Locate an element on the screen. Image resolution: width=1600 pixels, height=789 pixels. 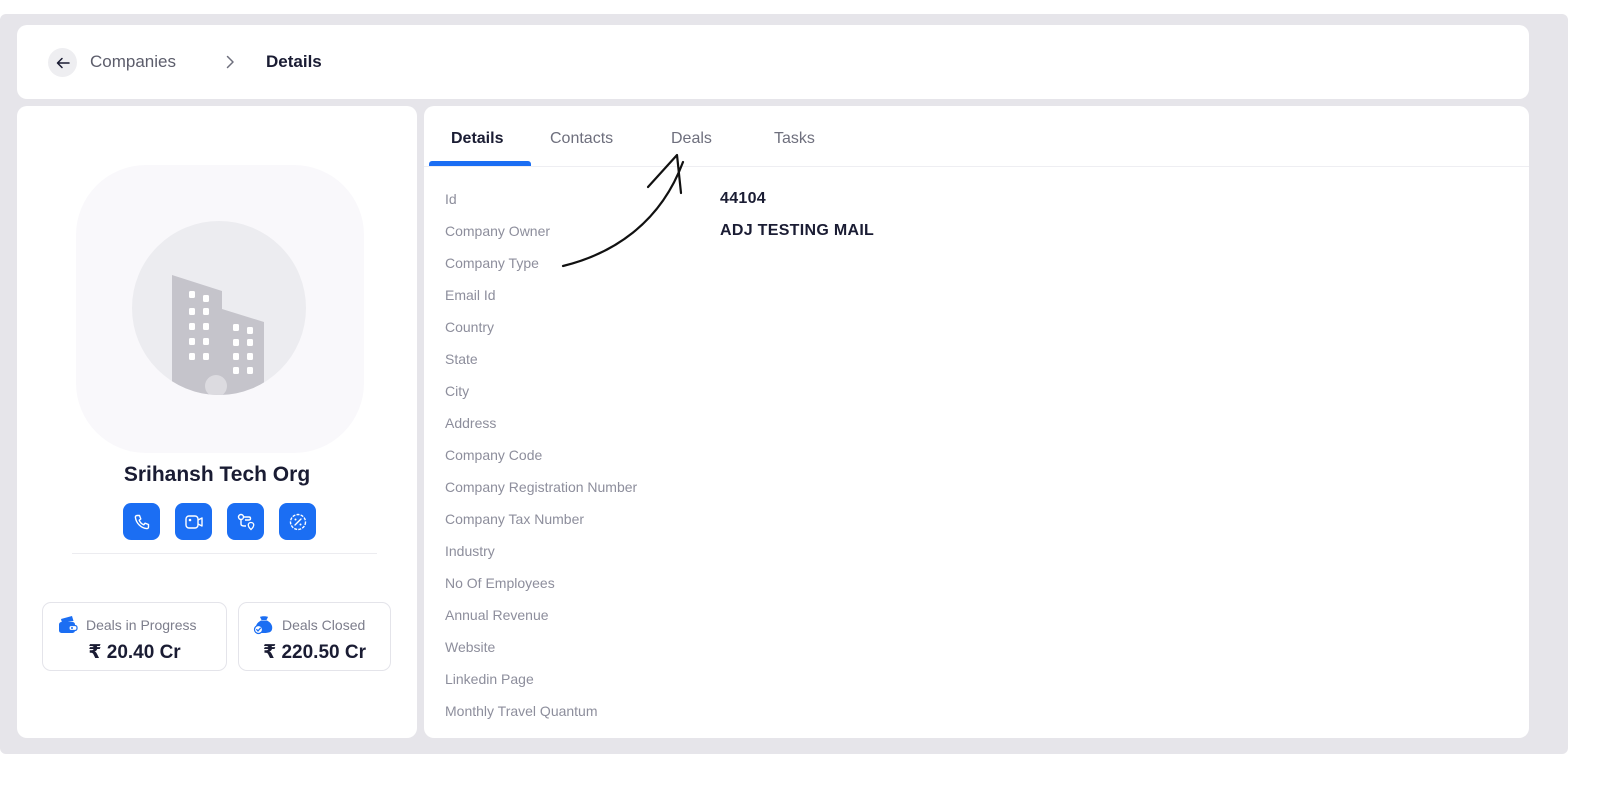
money-bag-check-icon is located at coordinates (263, 625).